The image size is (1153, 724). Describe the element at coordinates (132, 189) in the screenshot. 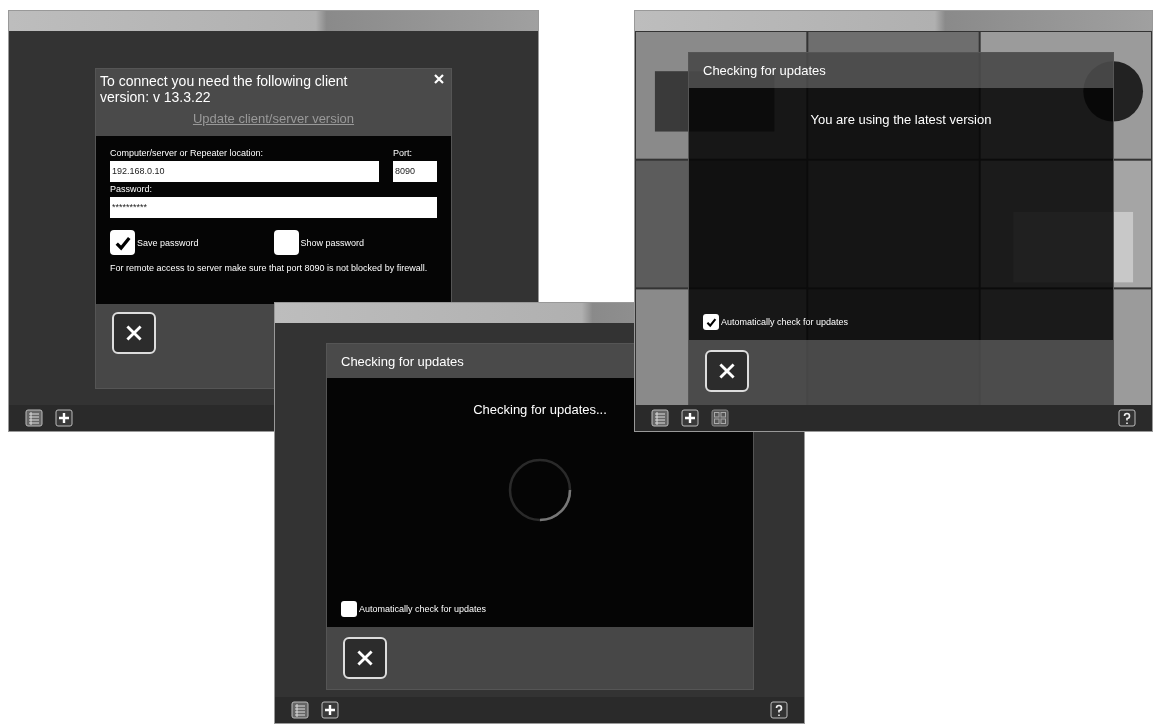

I see `password-label: Password:` at that location.